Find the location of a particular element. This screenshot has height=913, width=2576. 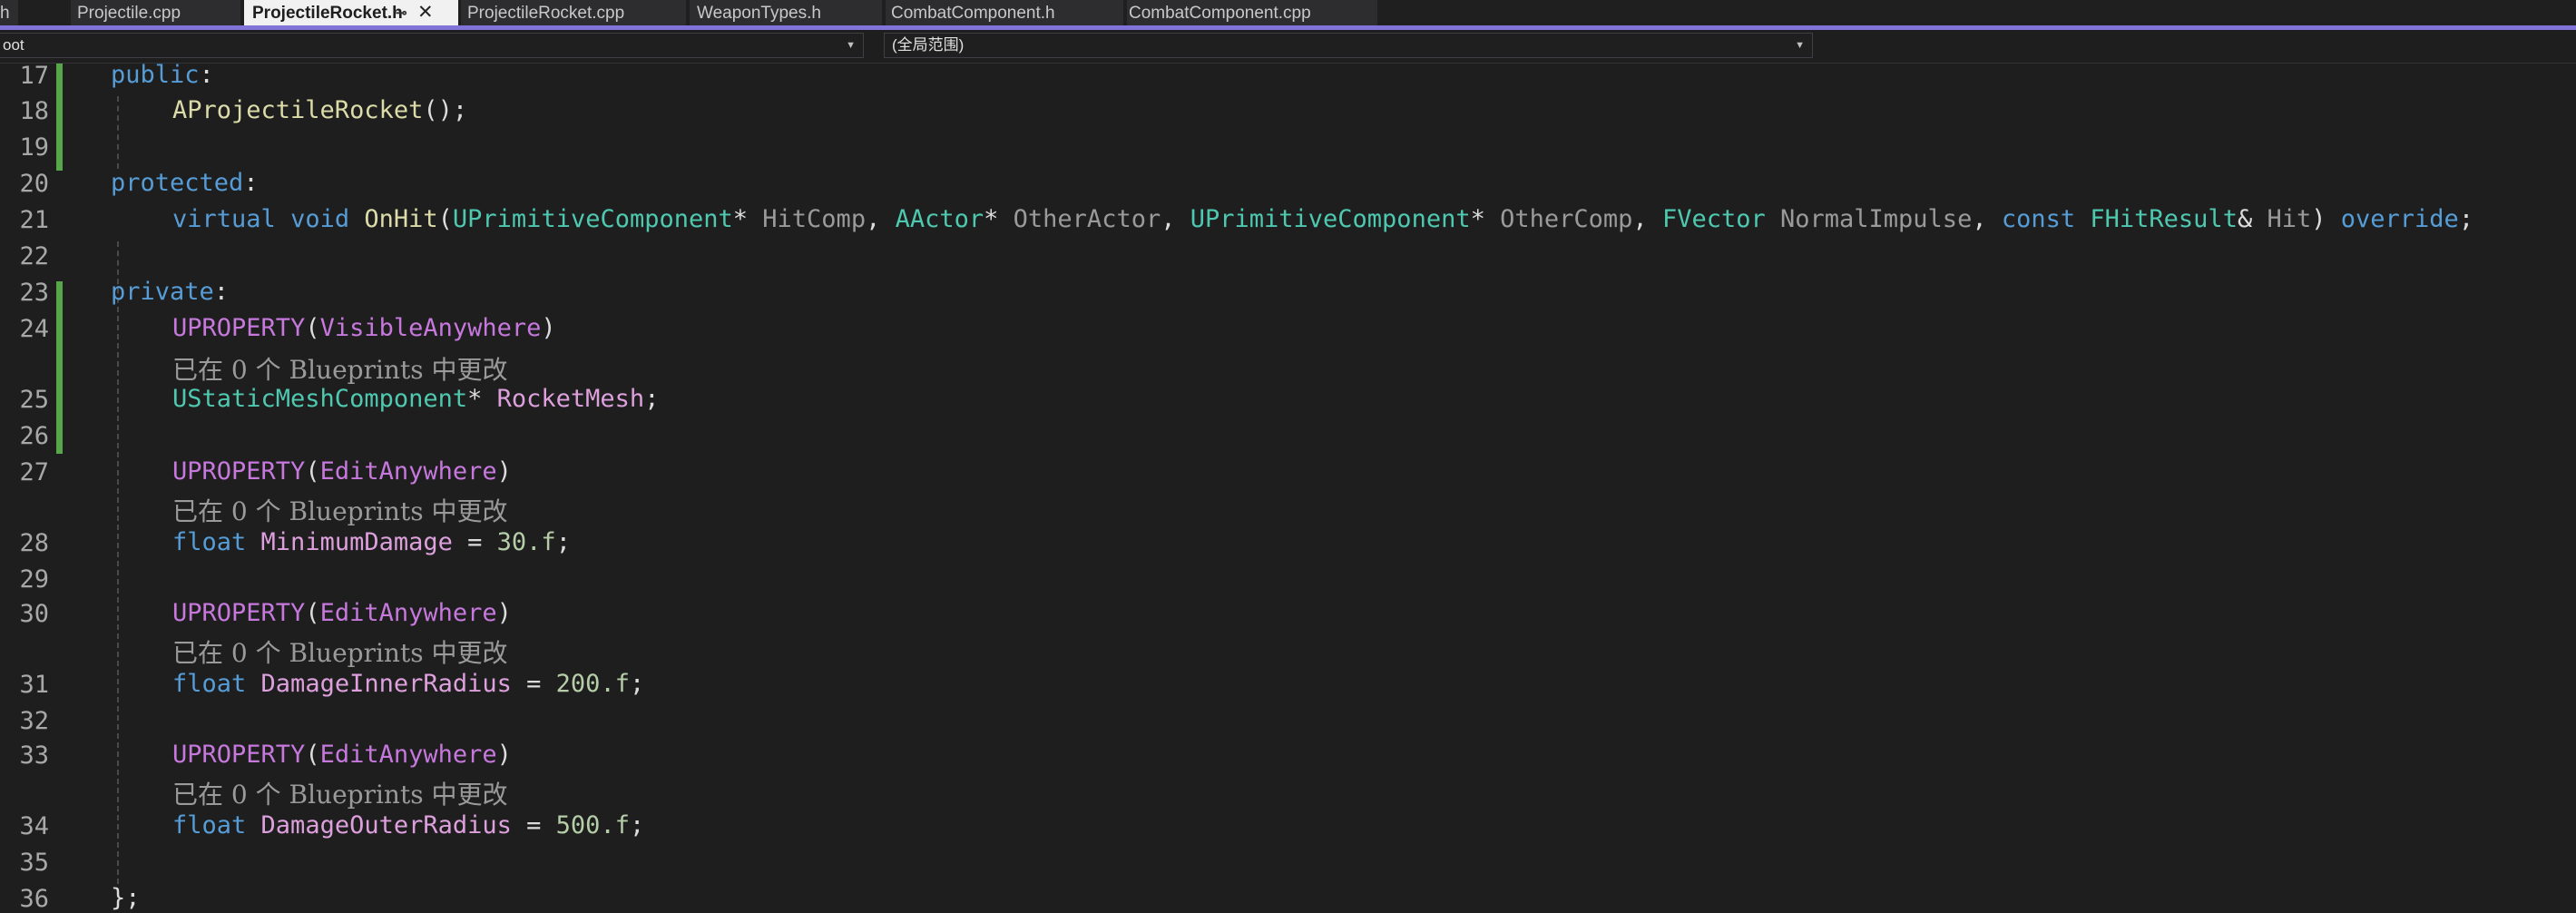

tab-projectile-cpp: Projectile.cpp is located at coordinates (155, 13).